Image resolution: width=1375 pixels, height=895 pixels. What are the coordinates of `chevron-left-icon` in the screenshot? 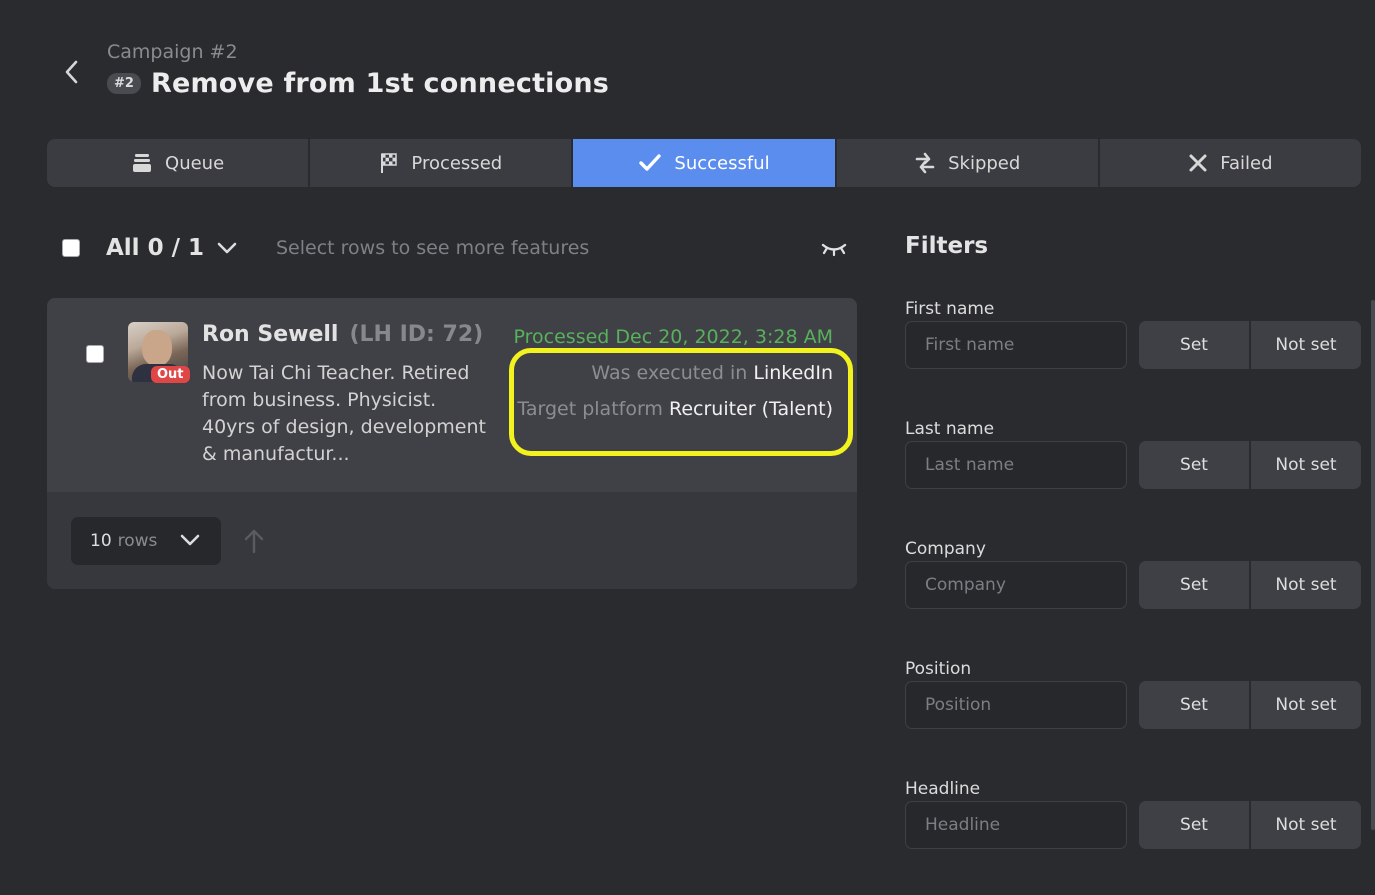 It's located at (71, 72).